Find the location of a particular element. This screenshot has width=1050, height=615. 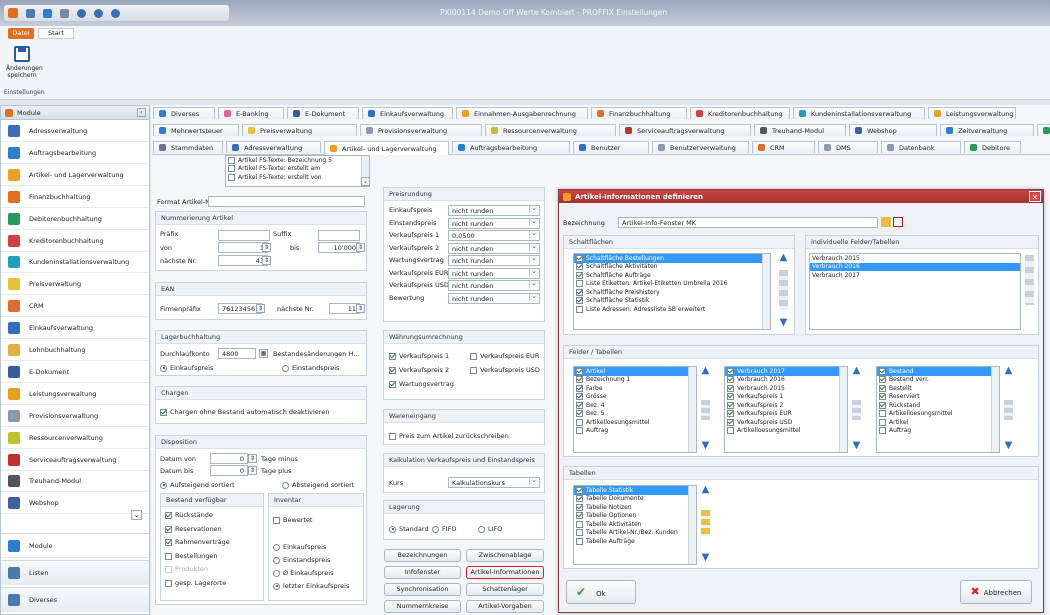

bis-input: 10'000 is located at coordinates (339, 247).